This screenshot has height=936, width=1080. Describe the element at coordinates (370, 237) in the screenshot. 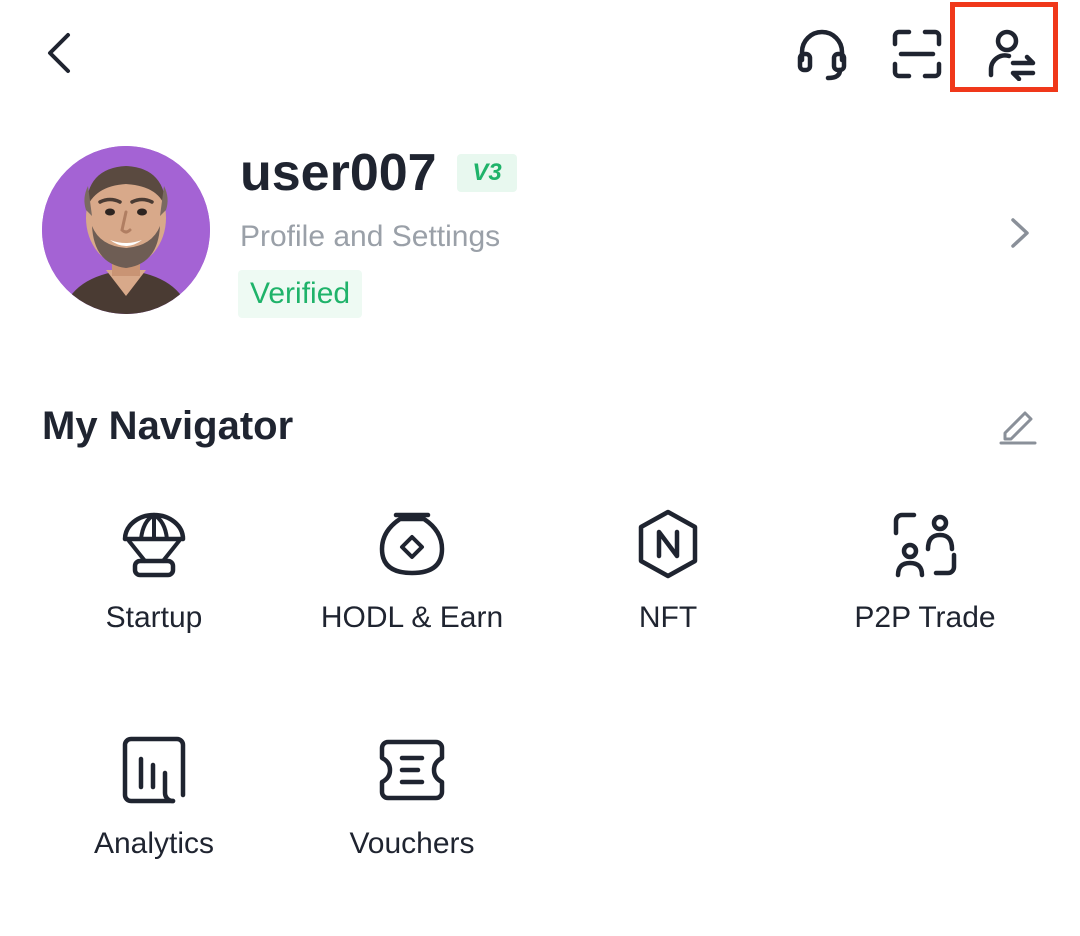

I see `profile-settings-link: Profile and Settings` at that location.